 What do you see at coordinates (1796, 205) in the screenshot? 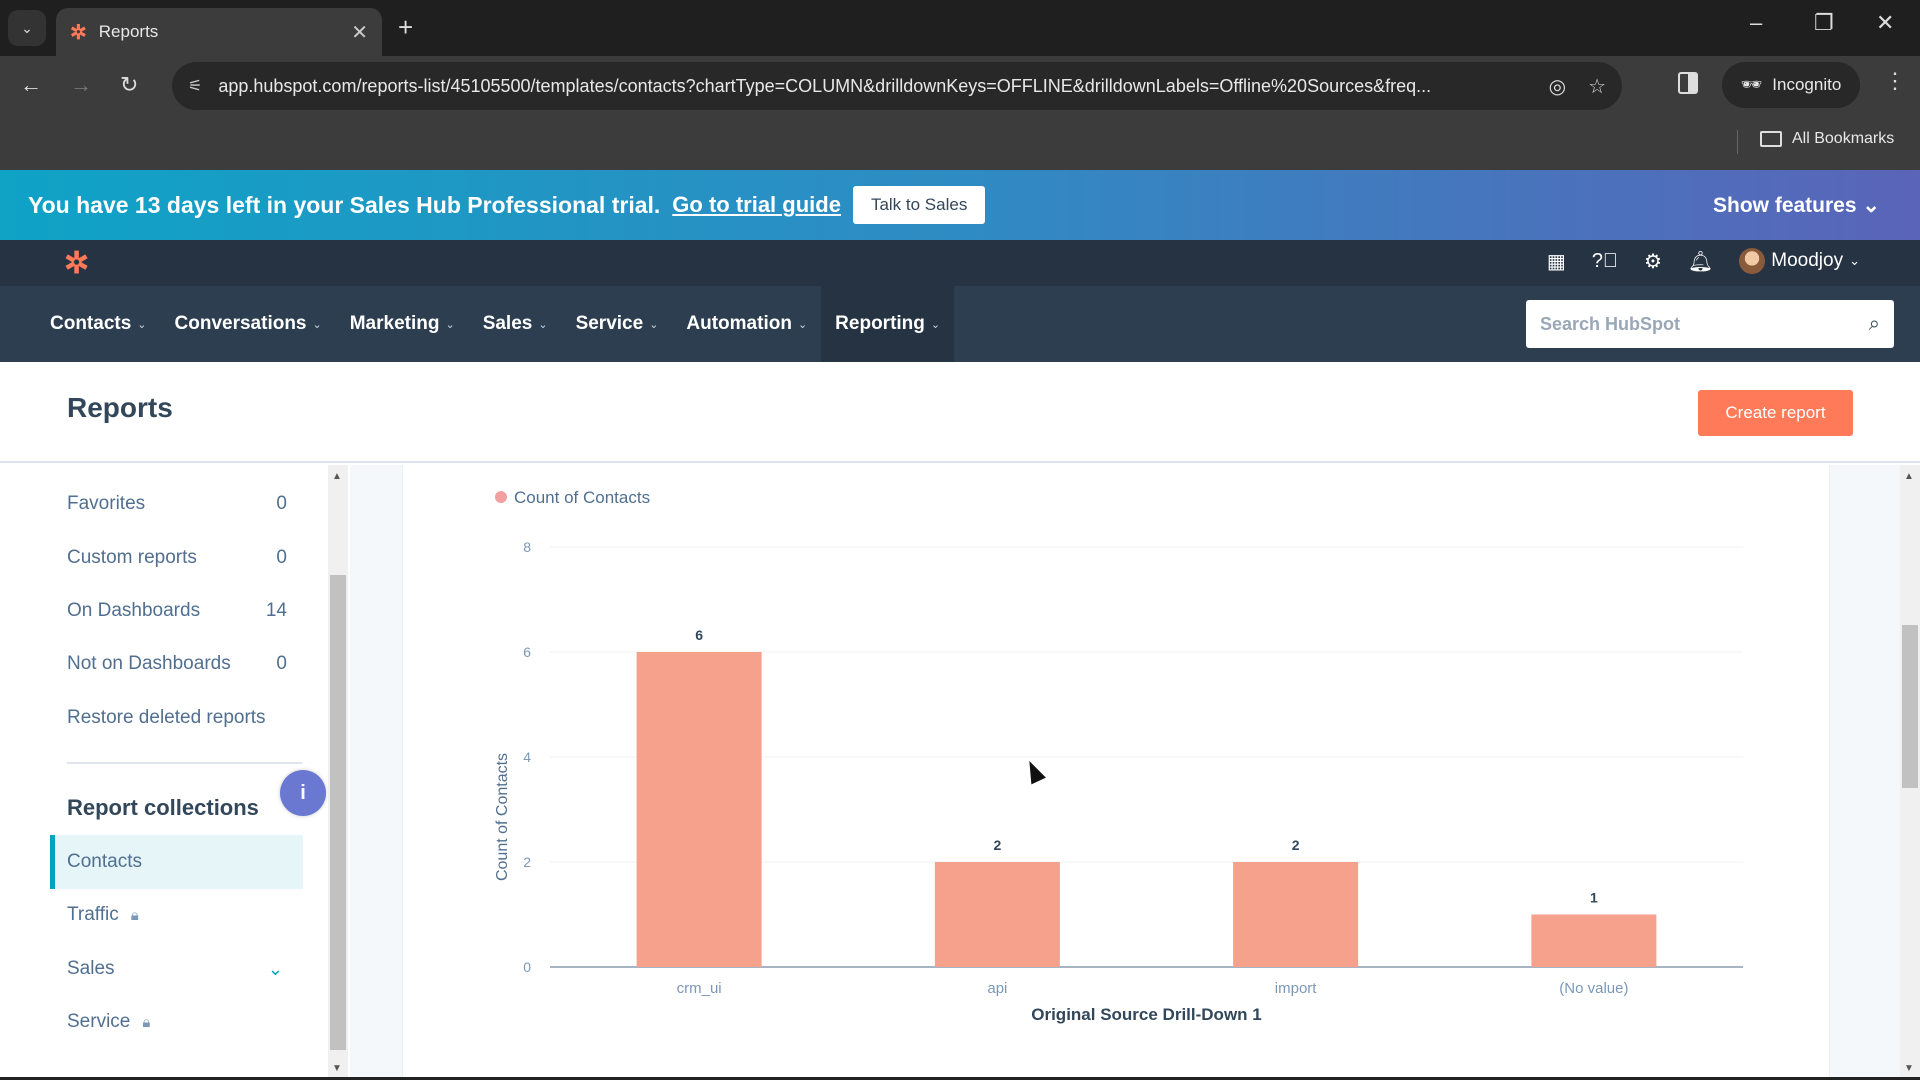
I see `show-features-button: Show features ⌄` at bounding box center [1796, 205].